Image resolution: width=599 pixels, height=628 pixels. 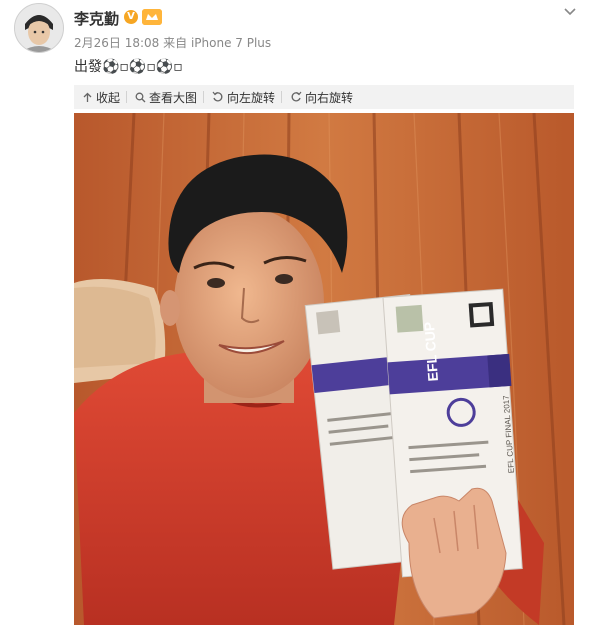 I want to click on rotate-left-button: 向左旋转, so click(x=243, y=97).